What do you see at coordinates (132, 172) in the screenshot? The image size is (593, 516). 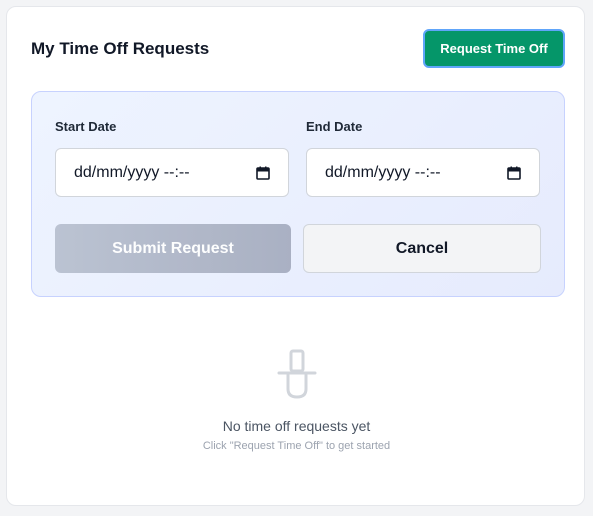 I see `start-date-value: dd/mm/yyyy --:--` at bounding box center [132, 172].